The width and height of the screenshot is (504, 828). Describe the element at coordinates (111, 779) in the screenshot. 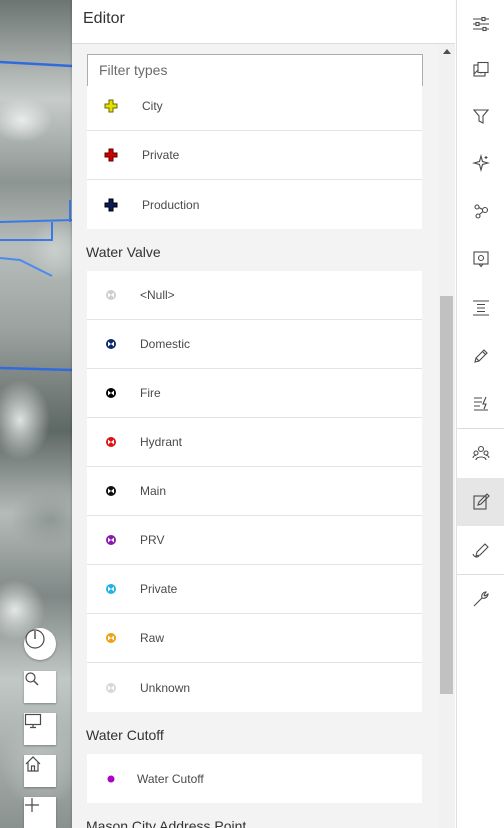

I see `dot-symbol-icon` at that location.